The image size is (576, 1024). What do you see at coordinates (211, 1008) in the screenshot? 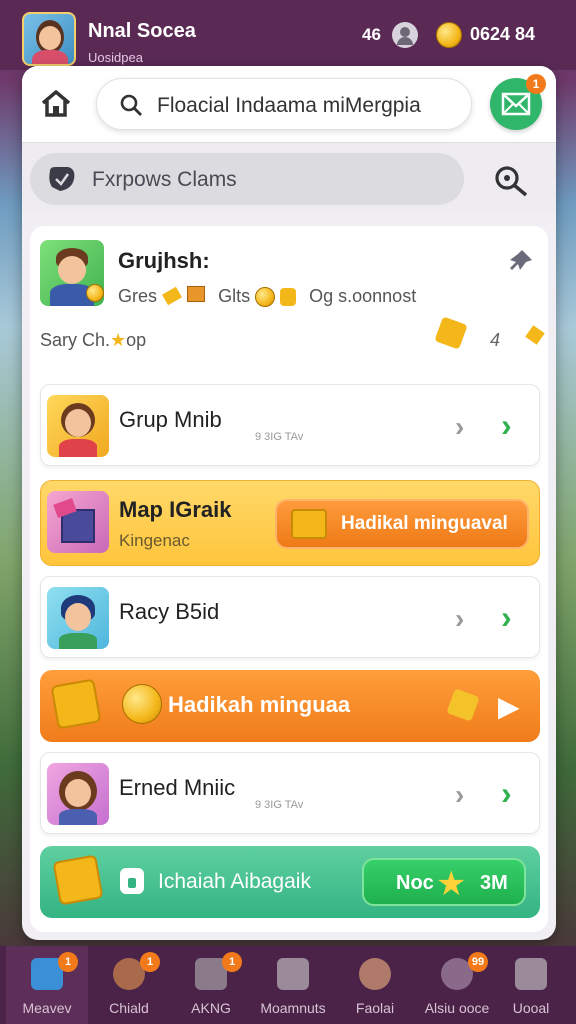
I see `nav-label: AKNG` at bounding box center [211, 1008].